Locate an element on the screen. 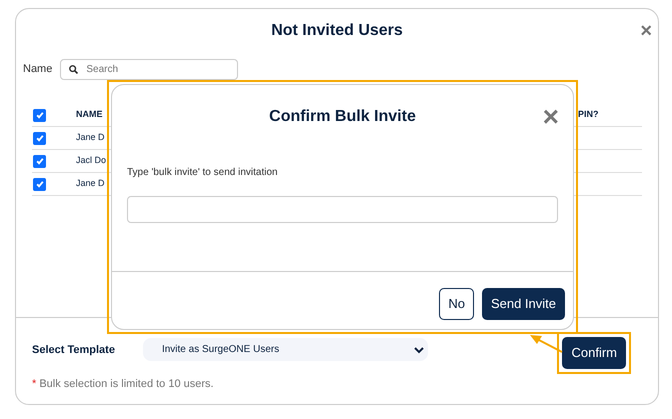 The image size is (672, 419). template-select: Invite as SurgeONE Users is located at coordinates (285, 350).